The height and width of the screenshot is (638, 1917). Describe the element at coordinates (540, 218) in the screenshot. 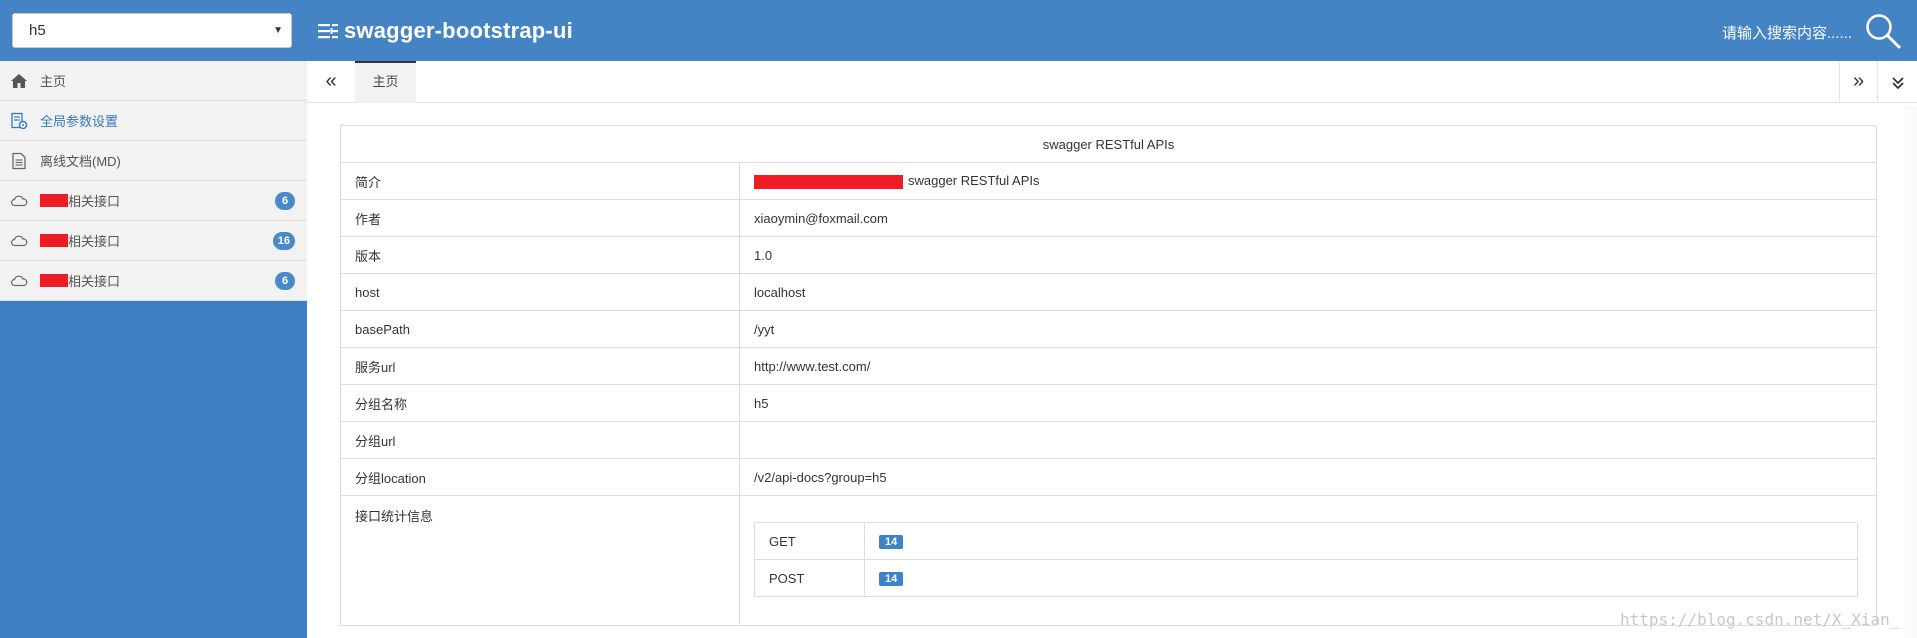

I see `row-key: 作者` at that location.